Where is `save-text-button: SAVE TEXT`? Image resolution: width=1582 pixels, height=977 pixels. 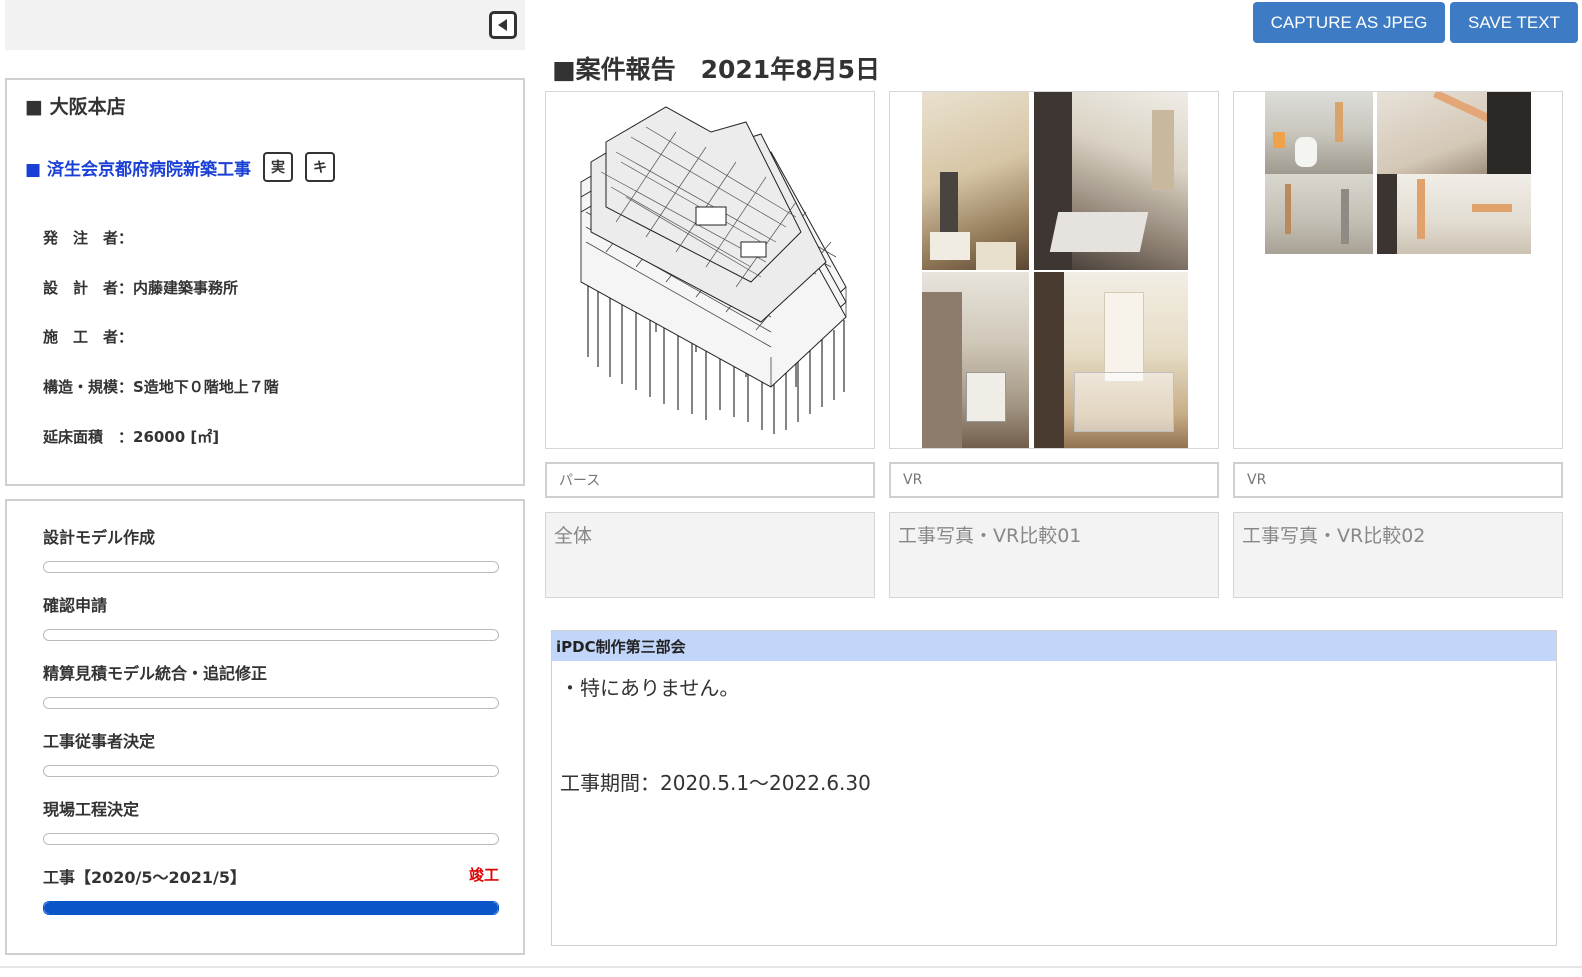
save-text-button: SAVE TEXT is located at coordinates (1514, 22).